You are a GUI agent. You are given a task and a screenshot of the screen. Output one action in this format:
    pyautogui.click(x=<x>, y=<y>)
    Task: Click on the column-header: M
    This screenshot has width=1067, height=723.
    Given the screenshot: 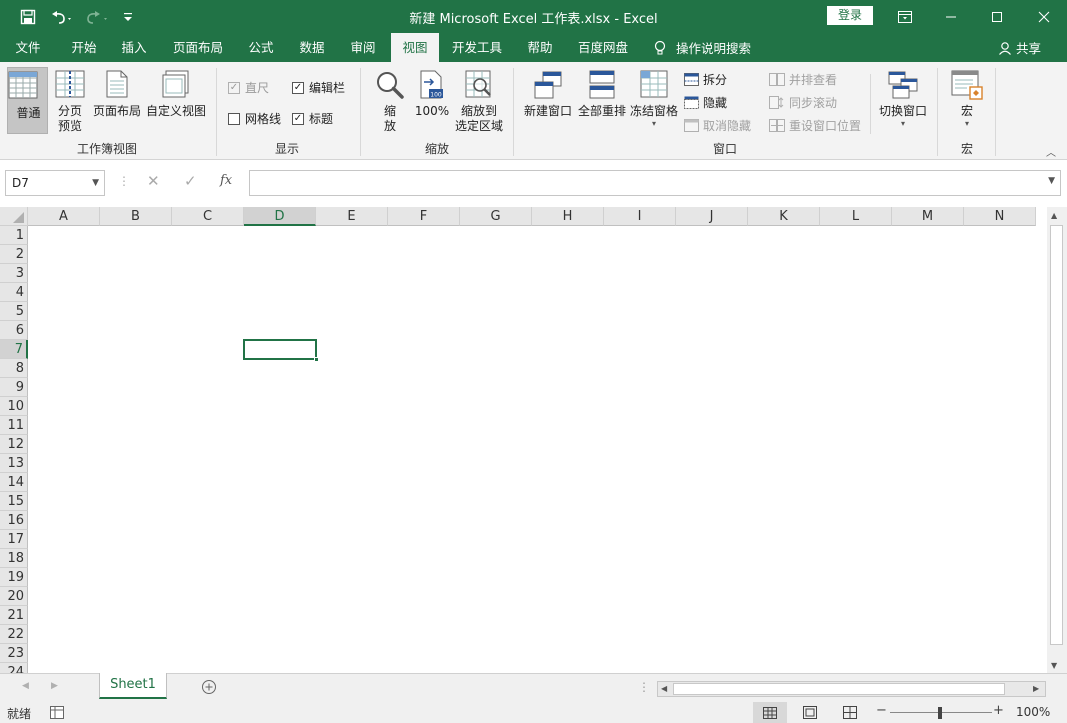 What is the action you would take?
    pyautogui.click(x=928, y=216)
    